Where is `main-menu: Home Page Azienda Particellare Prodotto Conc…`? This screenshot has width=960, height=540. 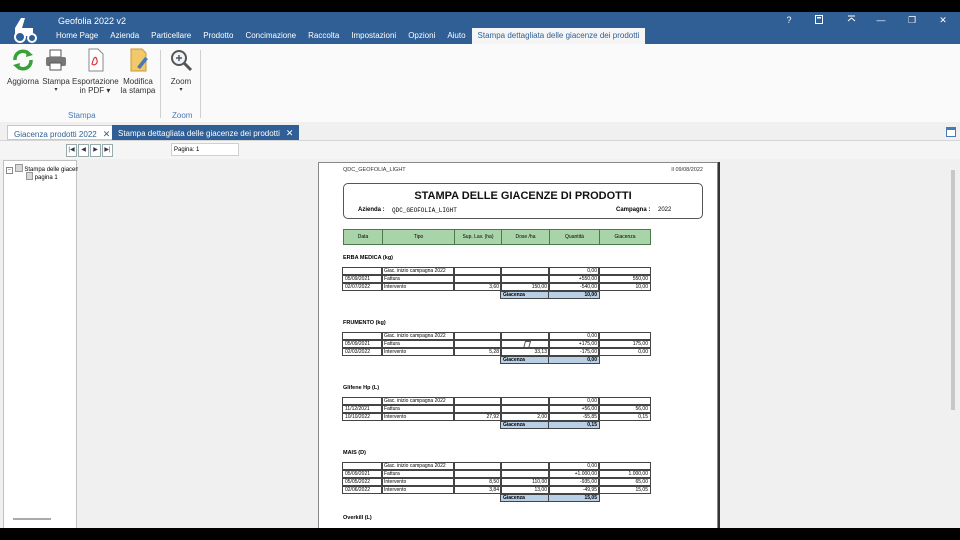 main-menu: Home Page Azienda Particellare Prodotto Conc… is located at coordinates (348, 36).